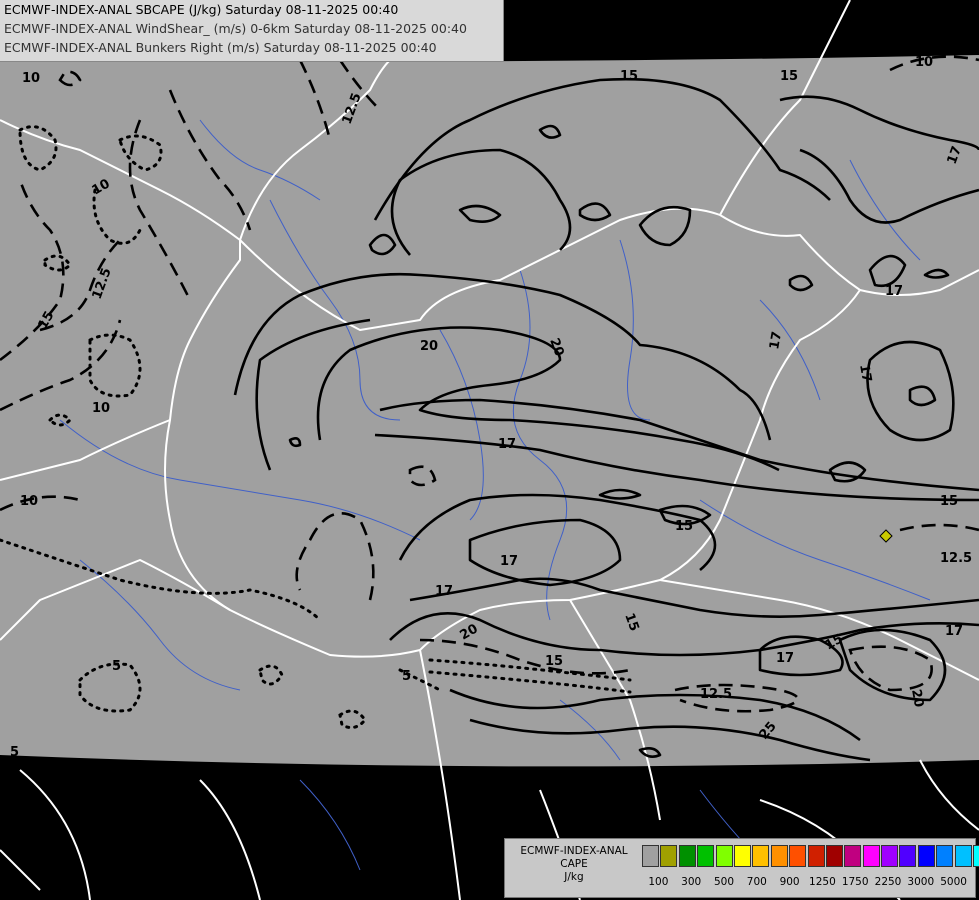 This screenshot has height=900, width=979. What do you see at coordinates (574, 851) in the screenshot?
I see `legend-source: ECMWF-INDEX-ANAL` at bounding box center [574, 851].